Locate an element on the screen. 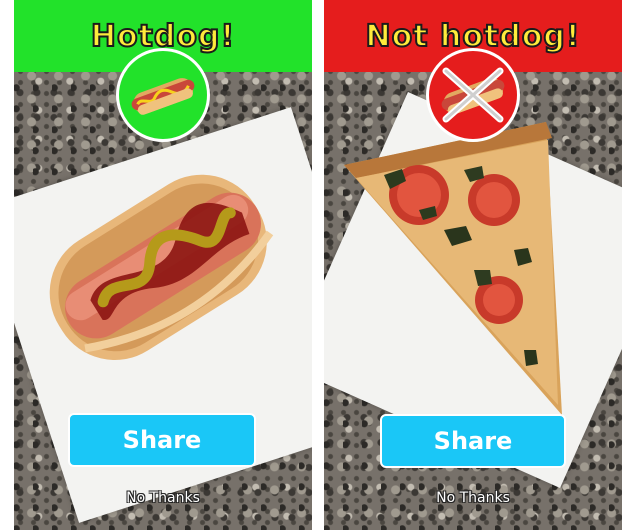  hotdog-crossed-icon is located at coordinates (473, 95).